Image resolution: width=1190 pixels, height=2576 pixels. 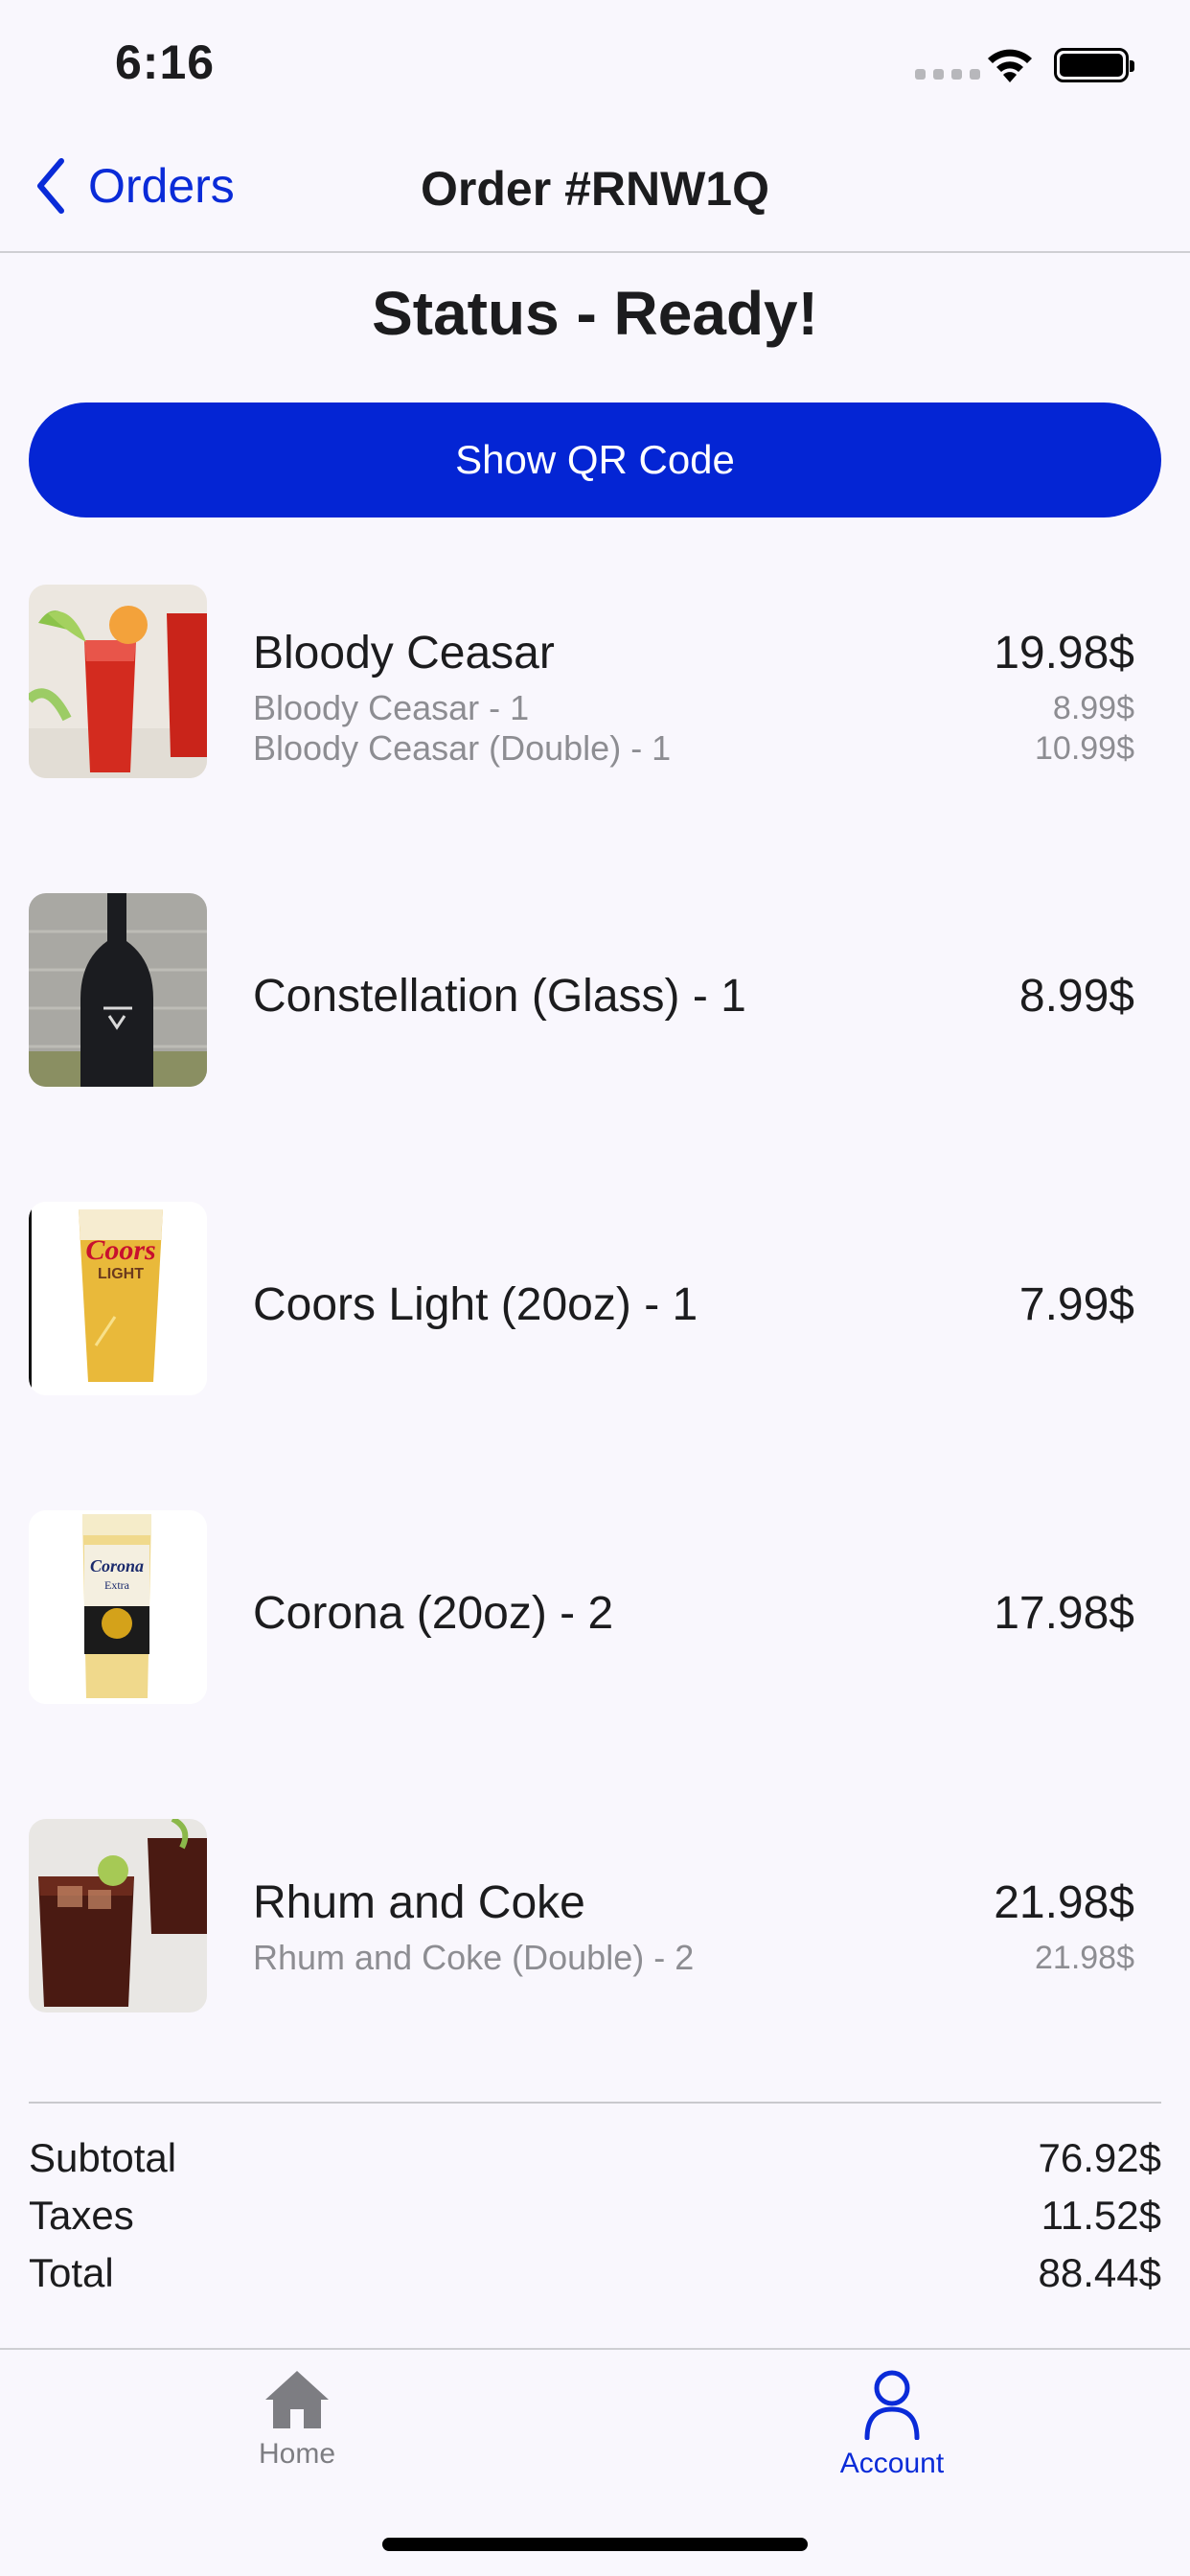 I want to click on svg-text: Extra, so click(x=117, y=1585).